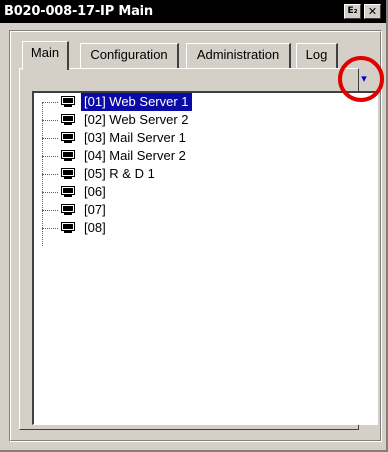 The height and width of the screenshot is (452, 388). Describe the element at coordinates (204, 156) in the screenshot. I see `tree-item-port-04: [04] Mail Server 2` at that location.